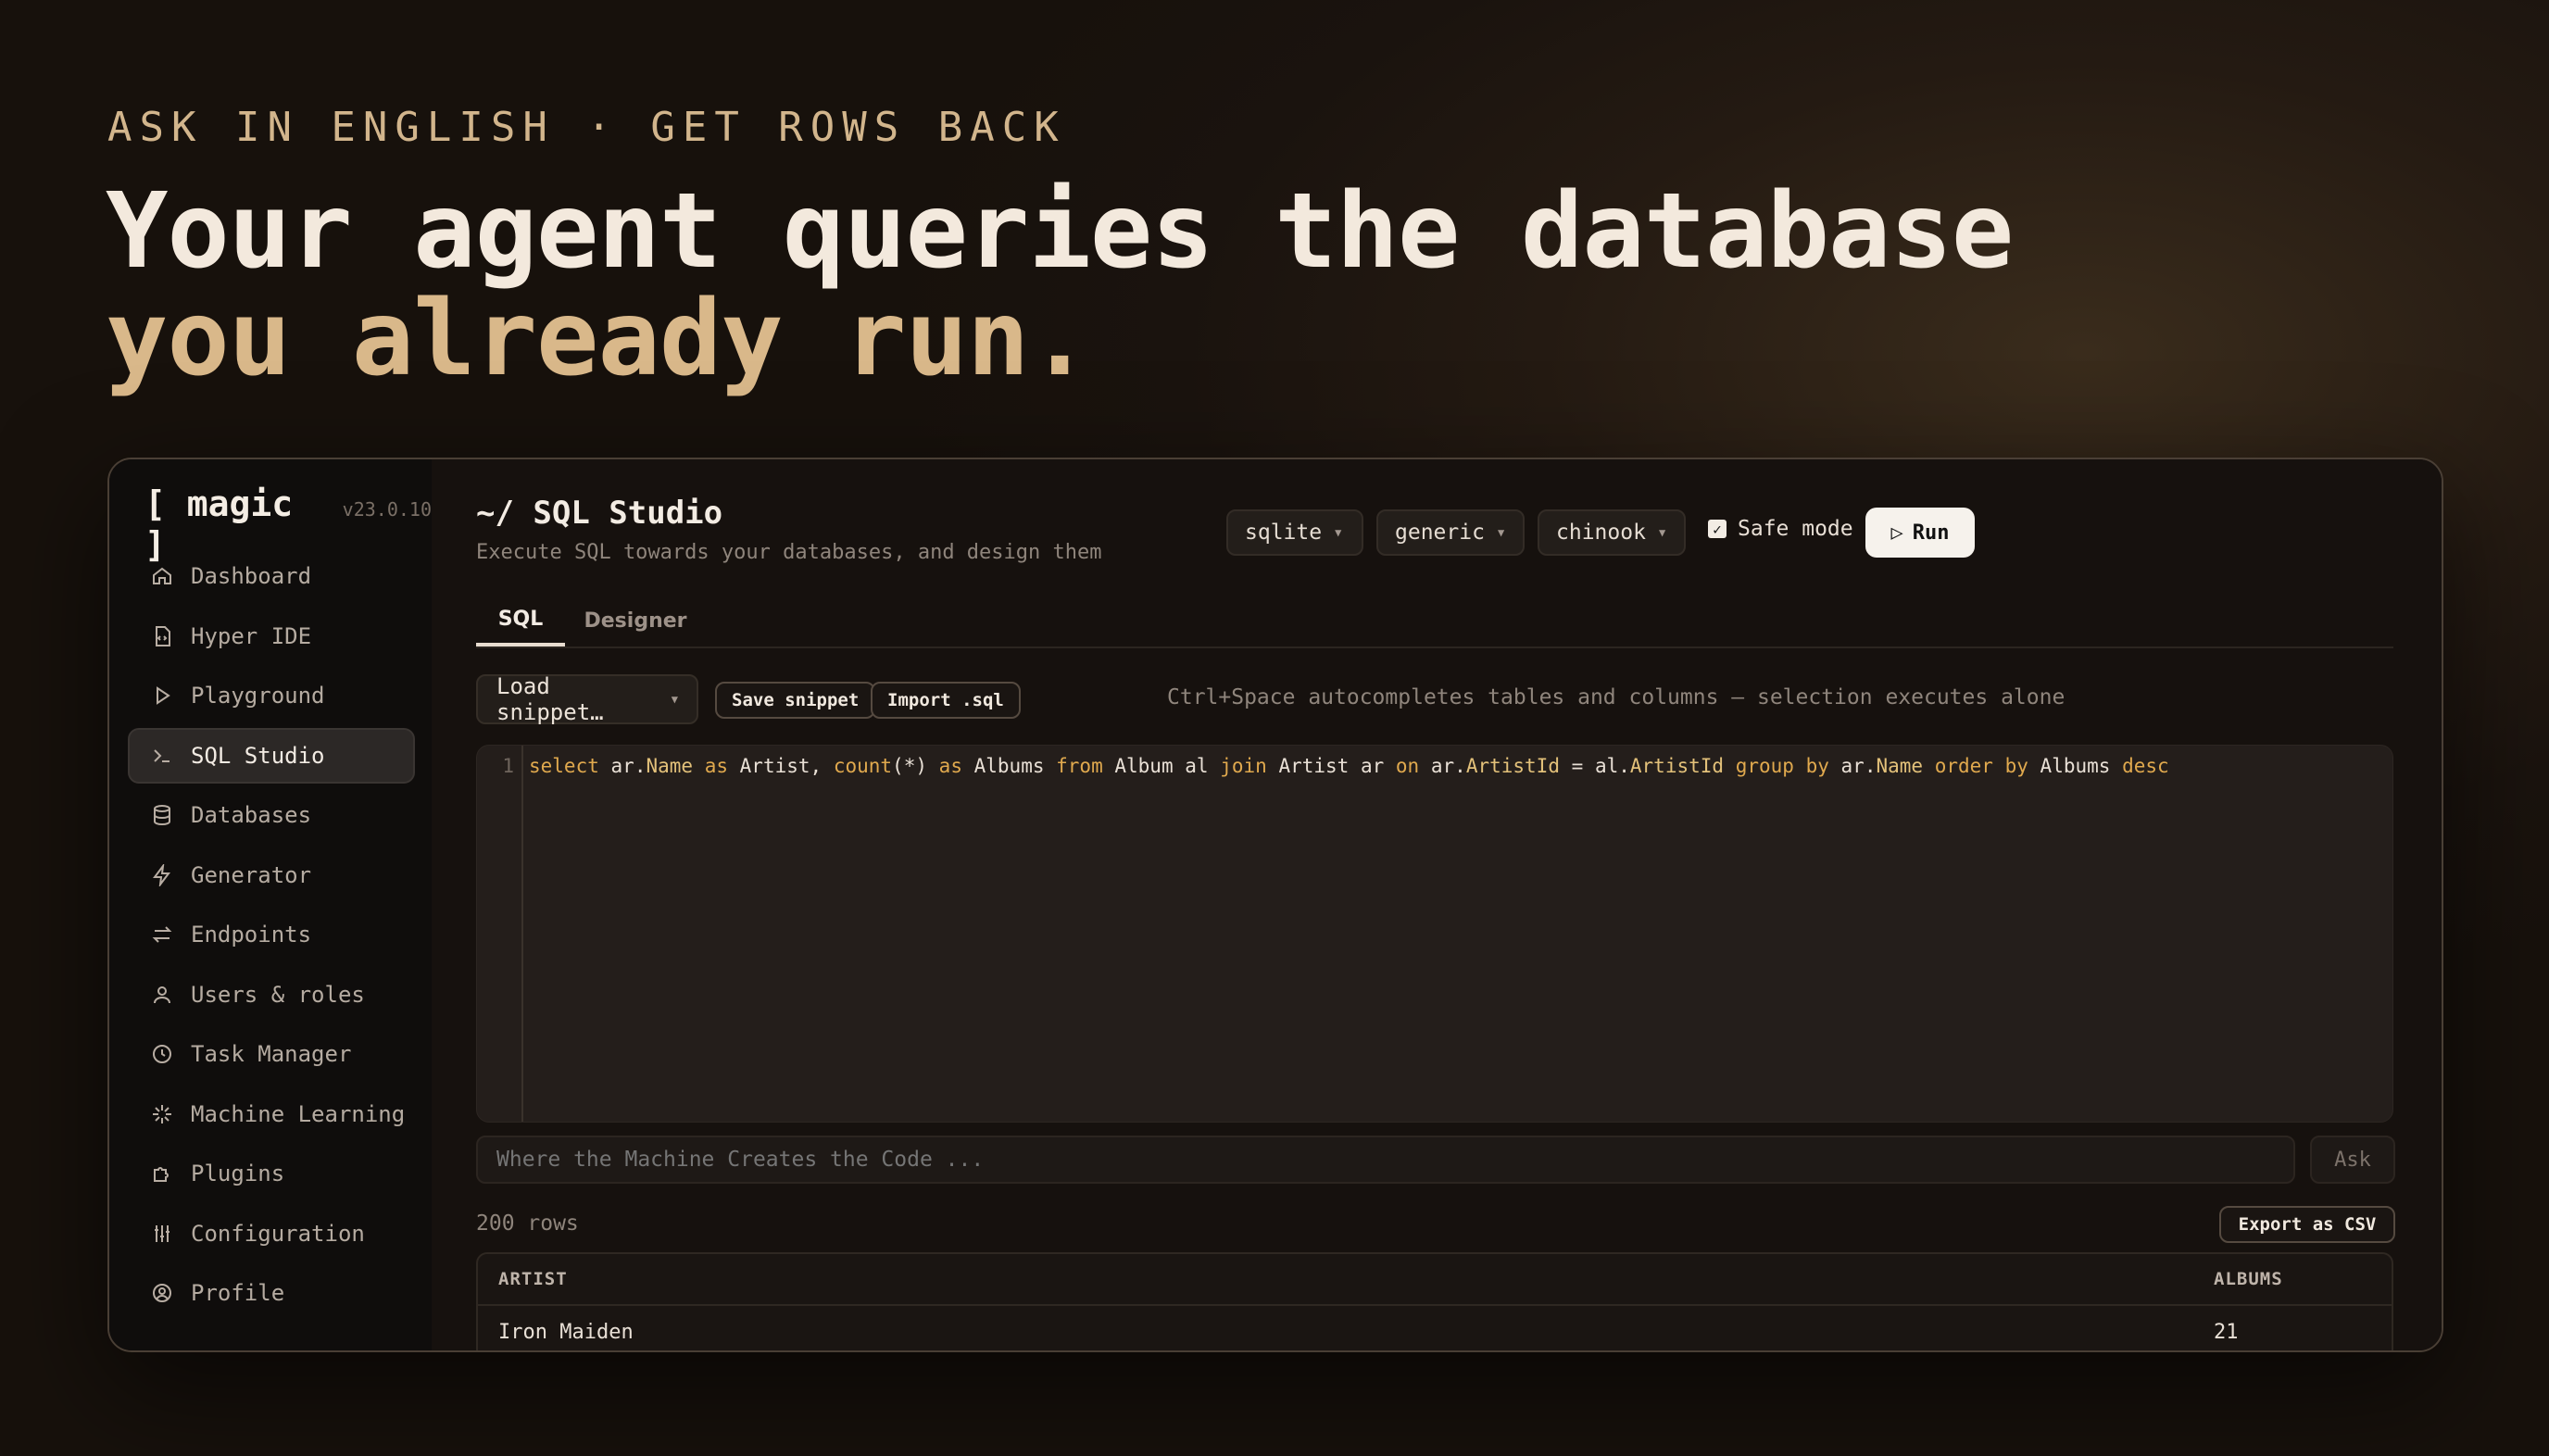  Describe the element at coordinates (162, 696) in the screenshot. I see `play-icon` at that location.